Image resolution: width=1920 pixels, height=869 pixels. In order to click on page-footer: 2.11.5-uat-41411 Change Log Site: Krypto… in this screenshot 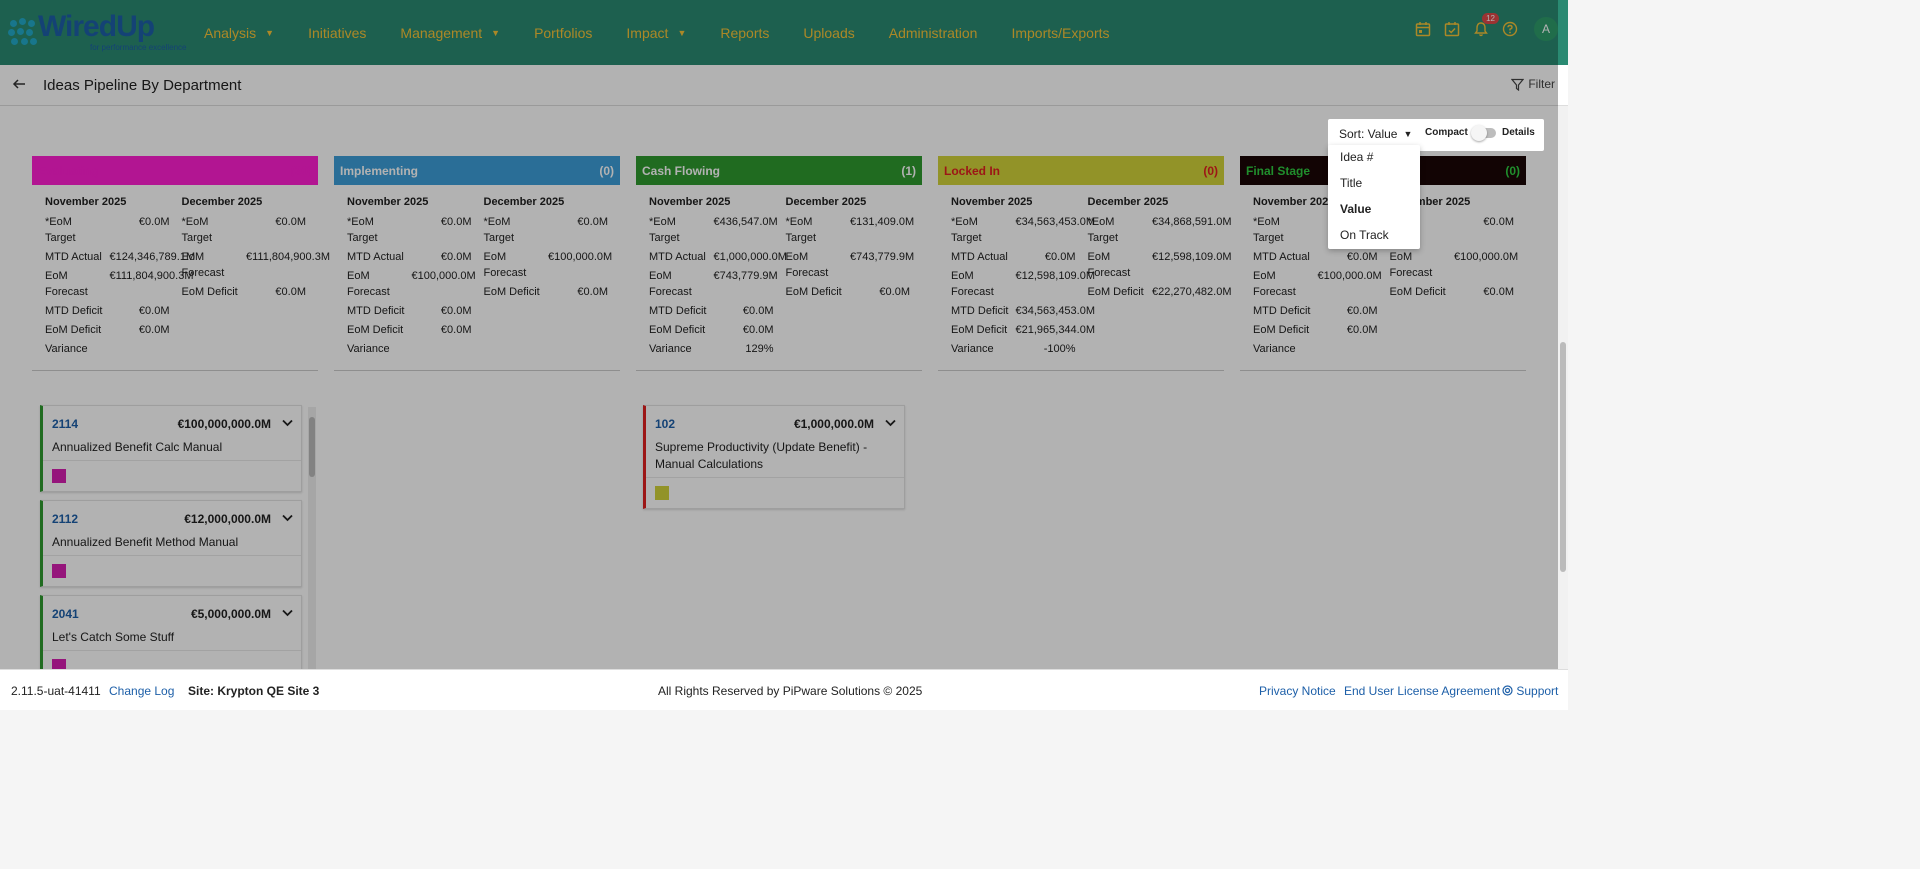, I will do `click(784, 689)`.